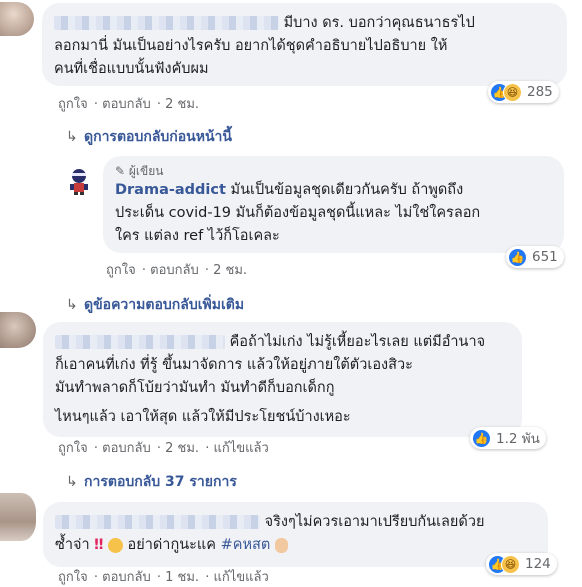 The height and width of the screenshot is (587, 582). Describe the element at coordinates (115, 545) in the screenshot. I see `laughing-emoji-icon` at that location.